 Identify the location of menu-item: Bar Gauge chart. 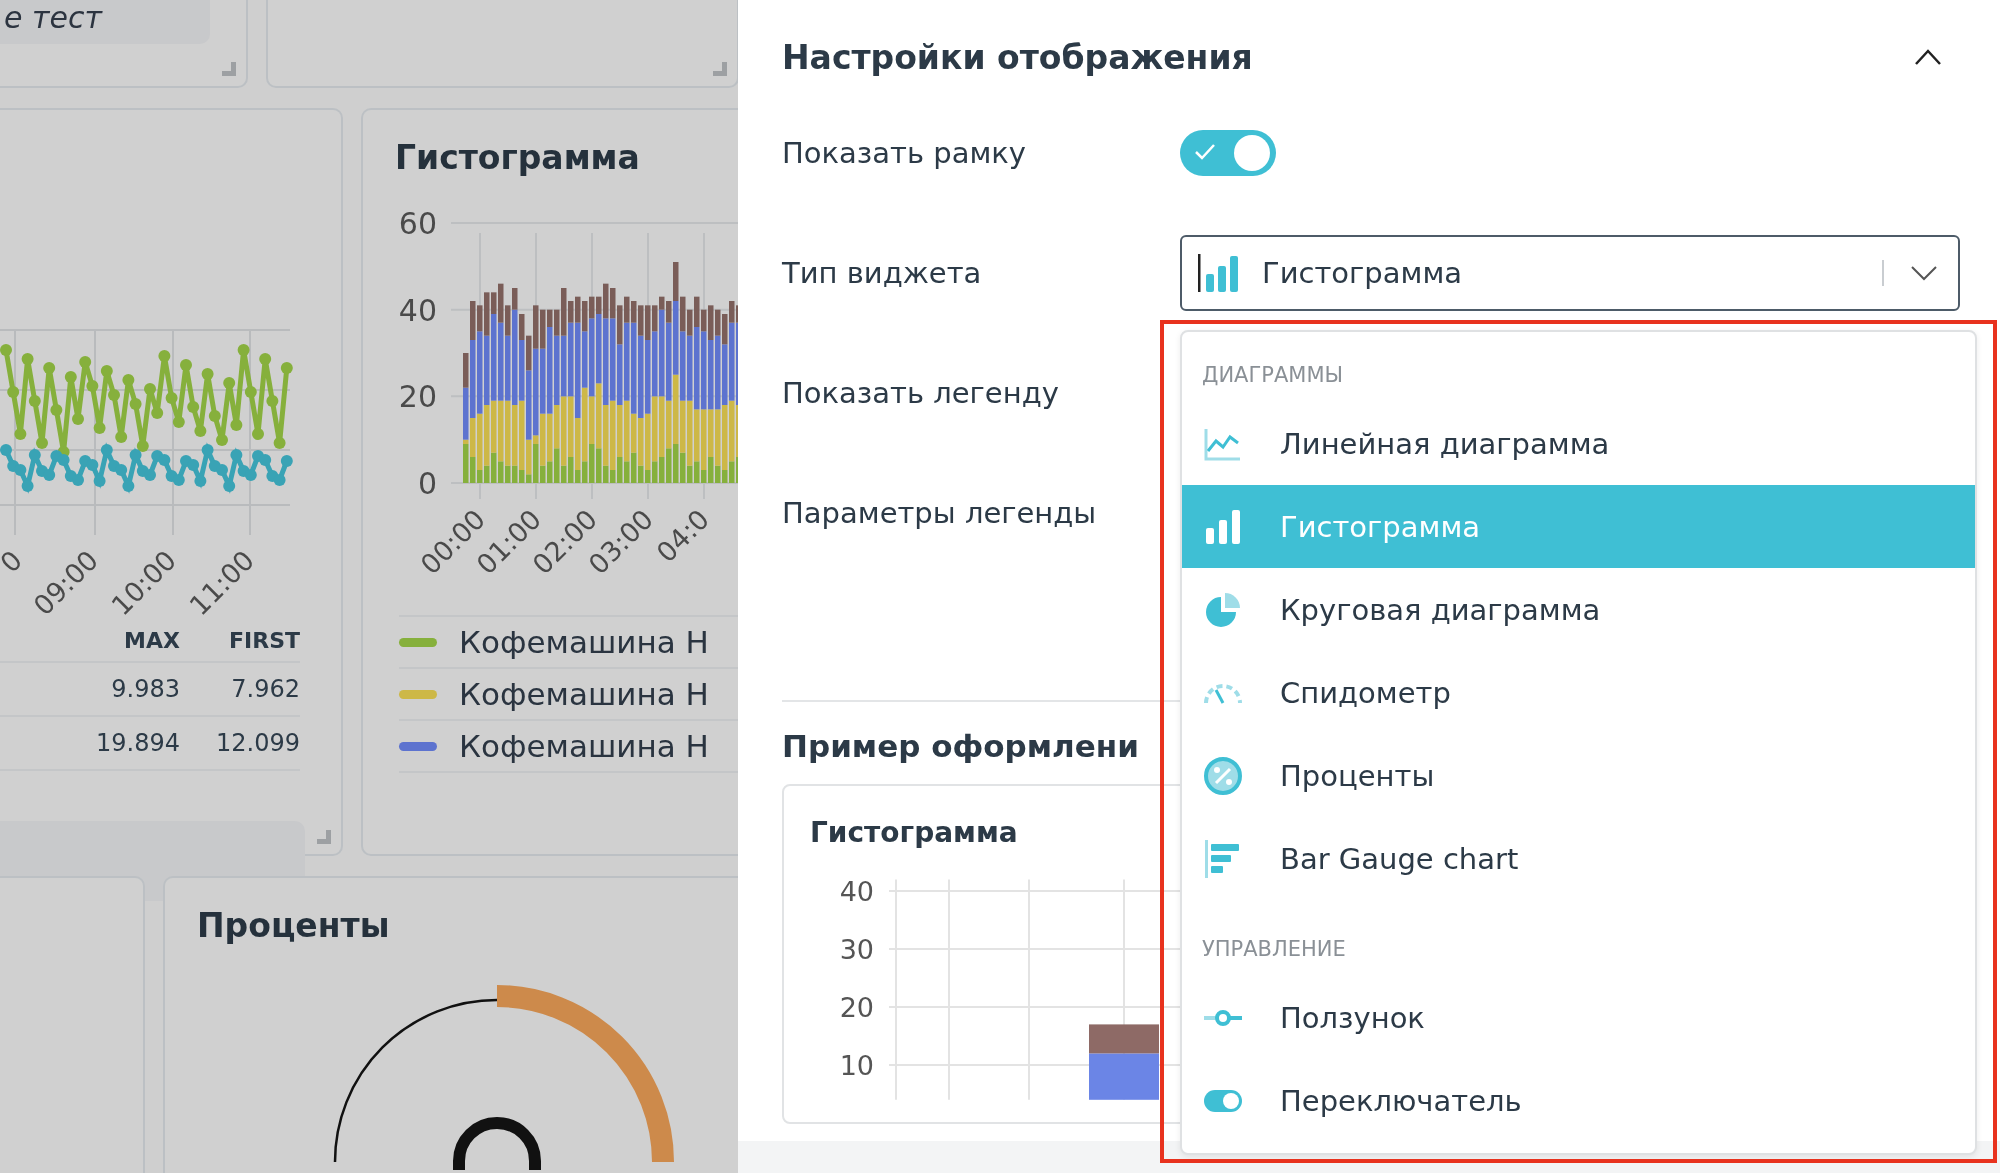
(1578, 858).